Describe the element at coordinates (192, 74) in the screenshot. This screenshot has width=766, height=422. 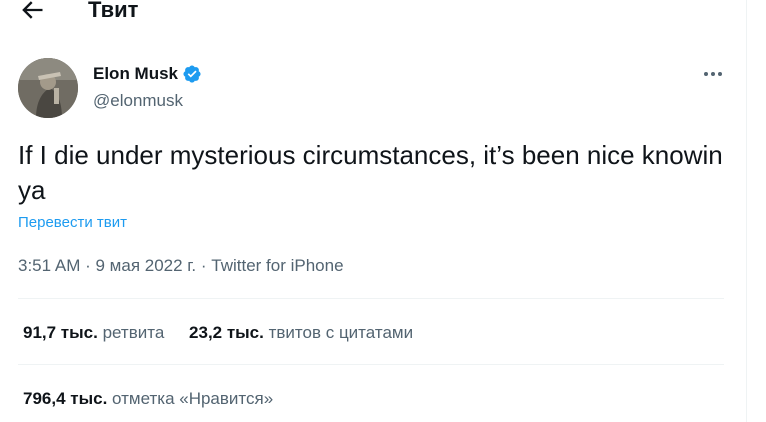
I see `verified-badge-icon` at that location.